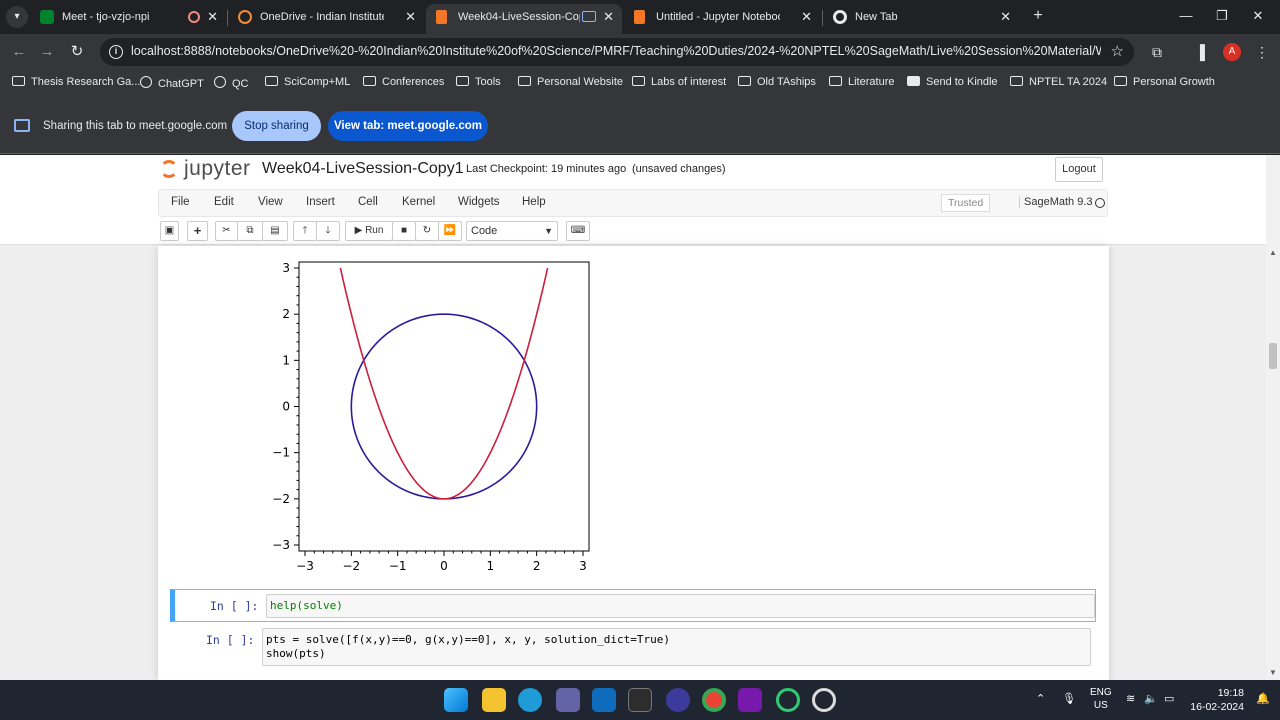 Image resolution: width=1280 pixels, height=720 pixels. What do you see at coordinates (224, 202) in the screenshot?
I see `menu-edit: Edit` at bounding box center [224, 202].